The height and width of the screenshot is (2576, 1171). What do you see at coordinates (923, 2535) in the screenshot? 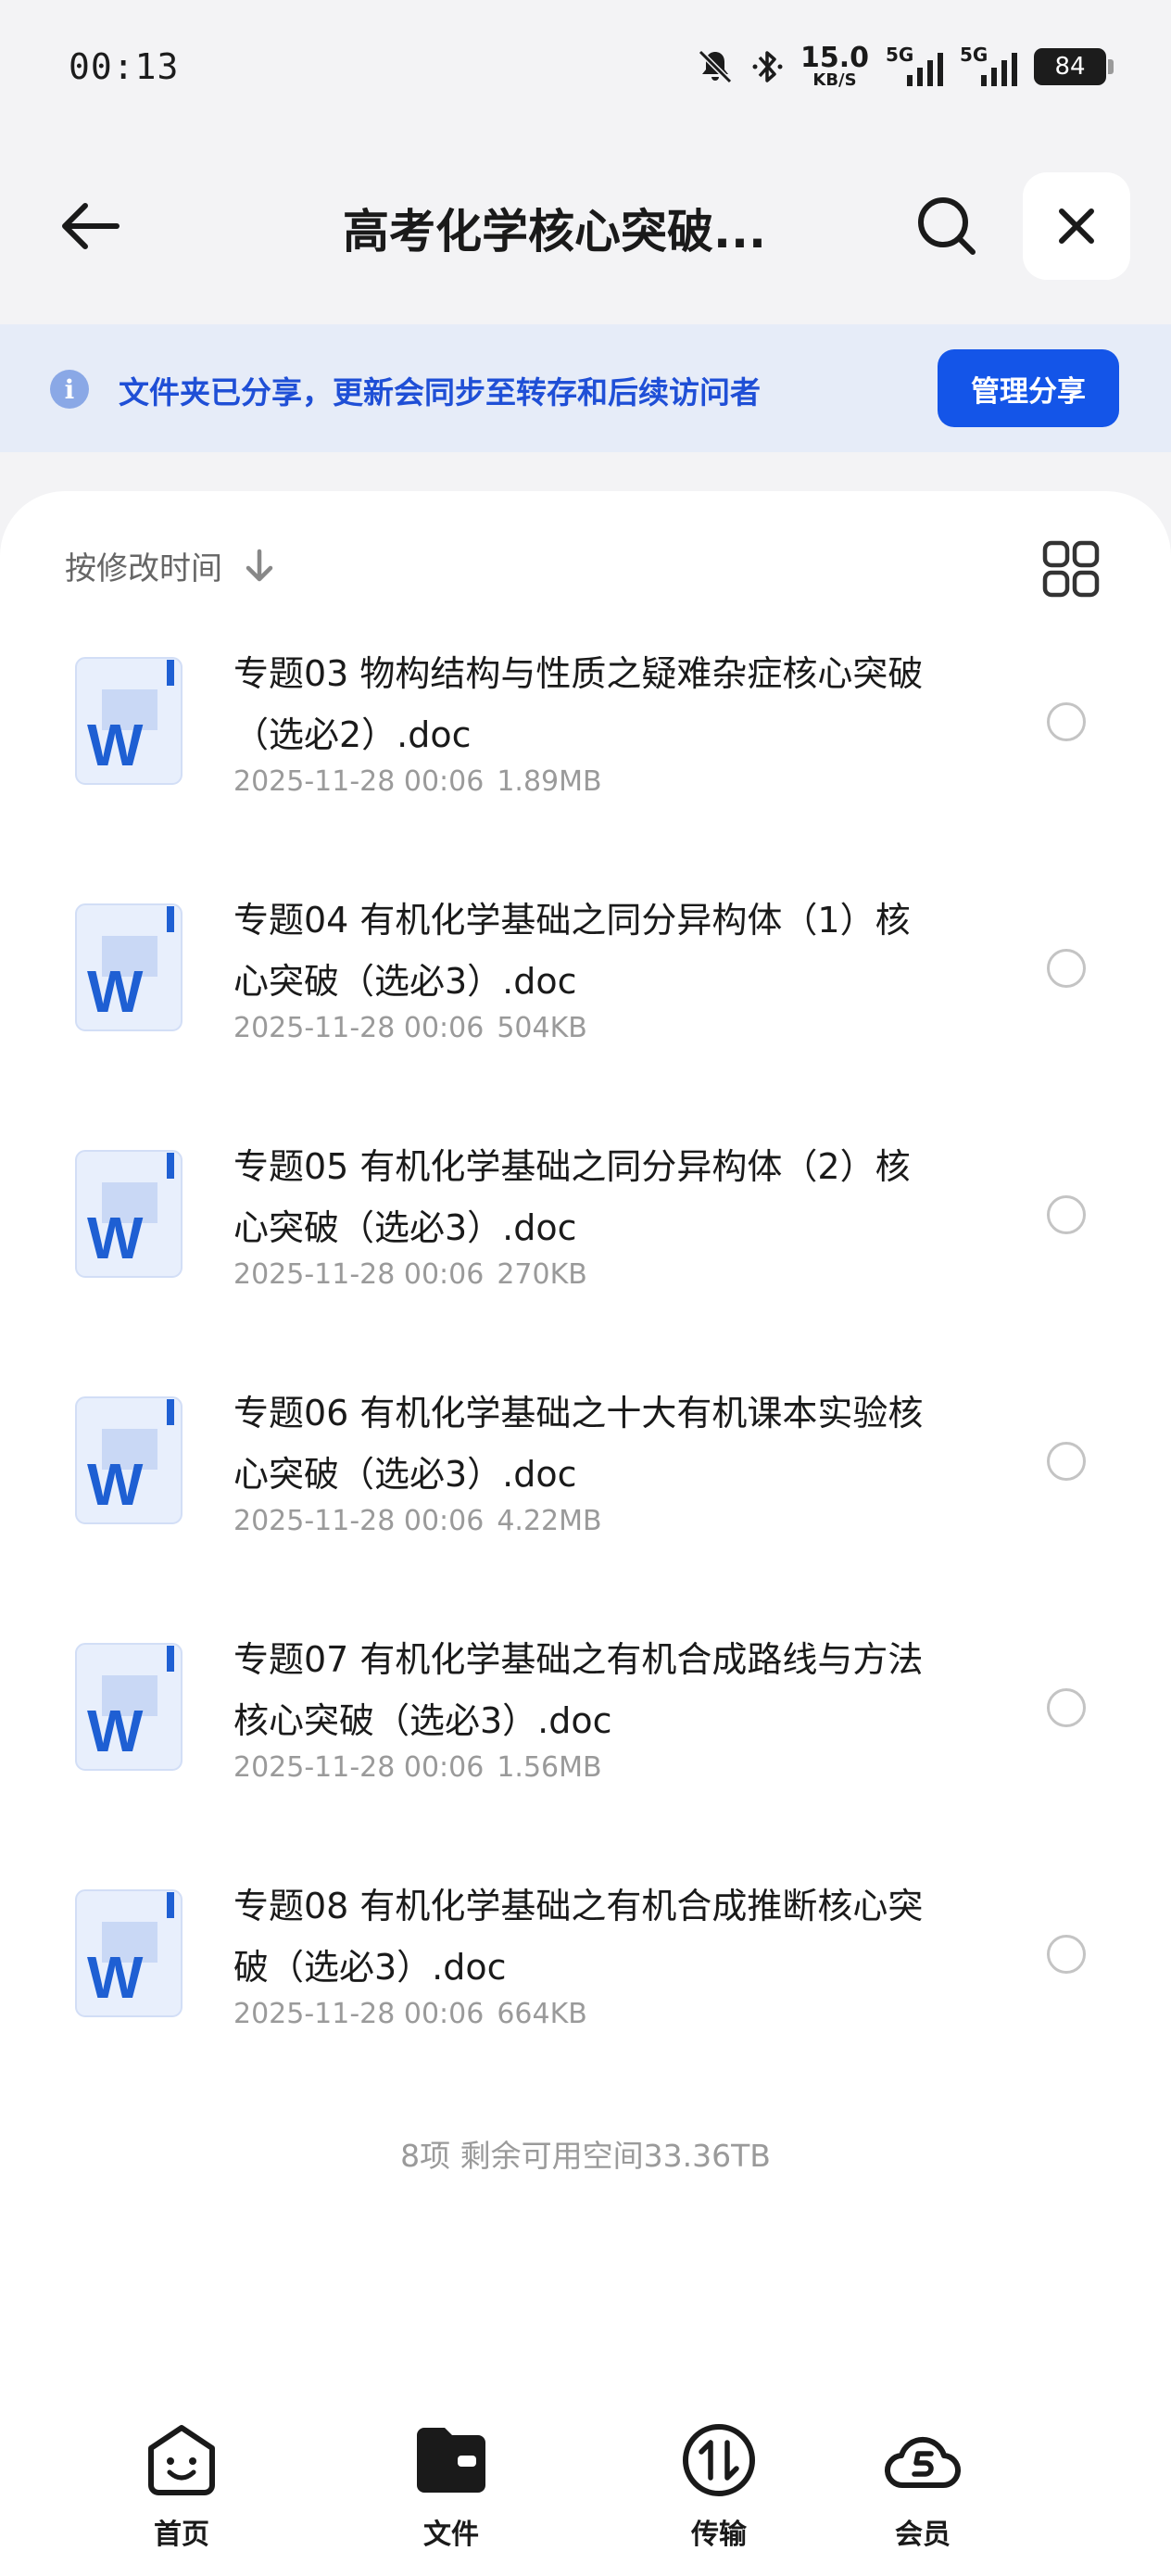
I see `nav-member-label: 会员` at bounding box center [923, 2535].